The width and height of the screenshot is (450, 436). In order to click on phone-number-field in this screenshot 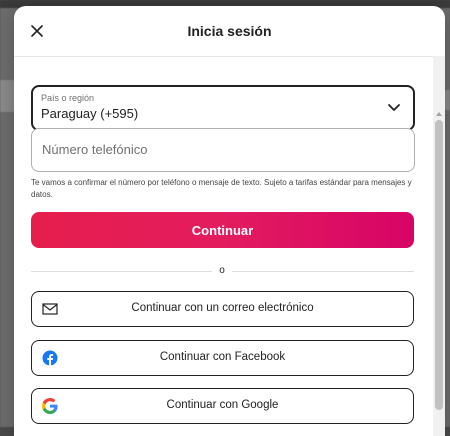, I will do `click(223, 150)`.